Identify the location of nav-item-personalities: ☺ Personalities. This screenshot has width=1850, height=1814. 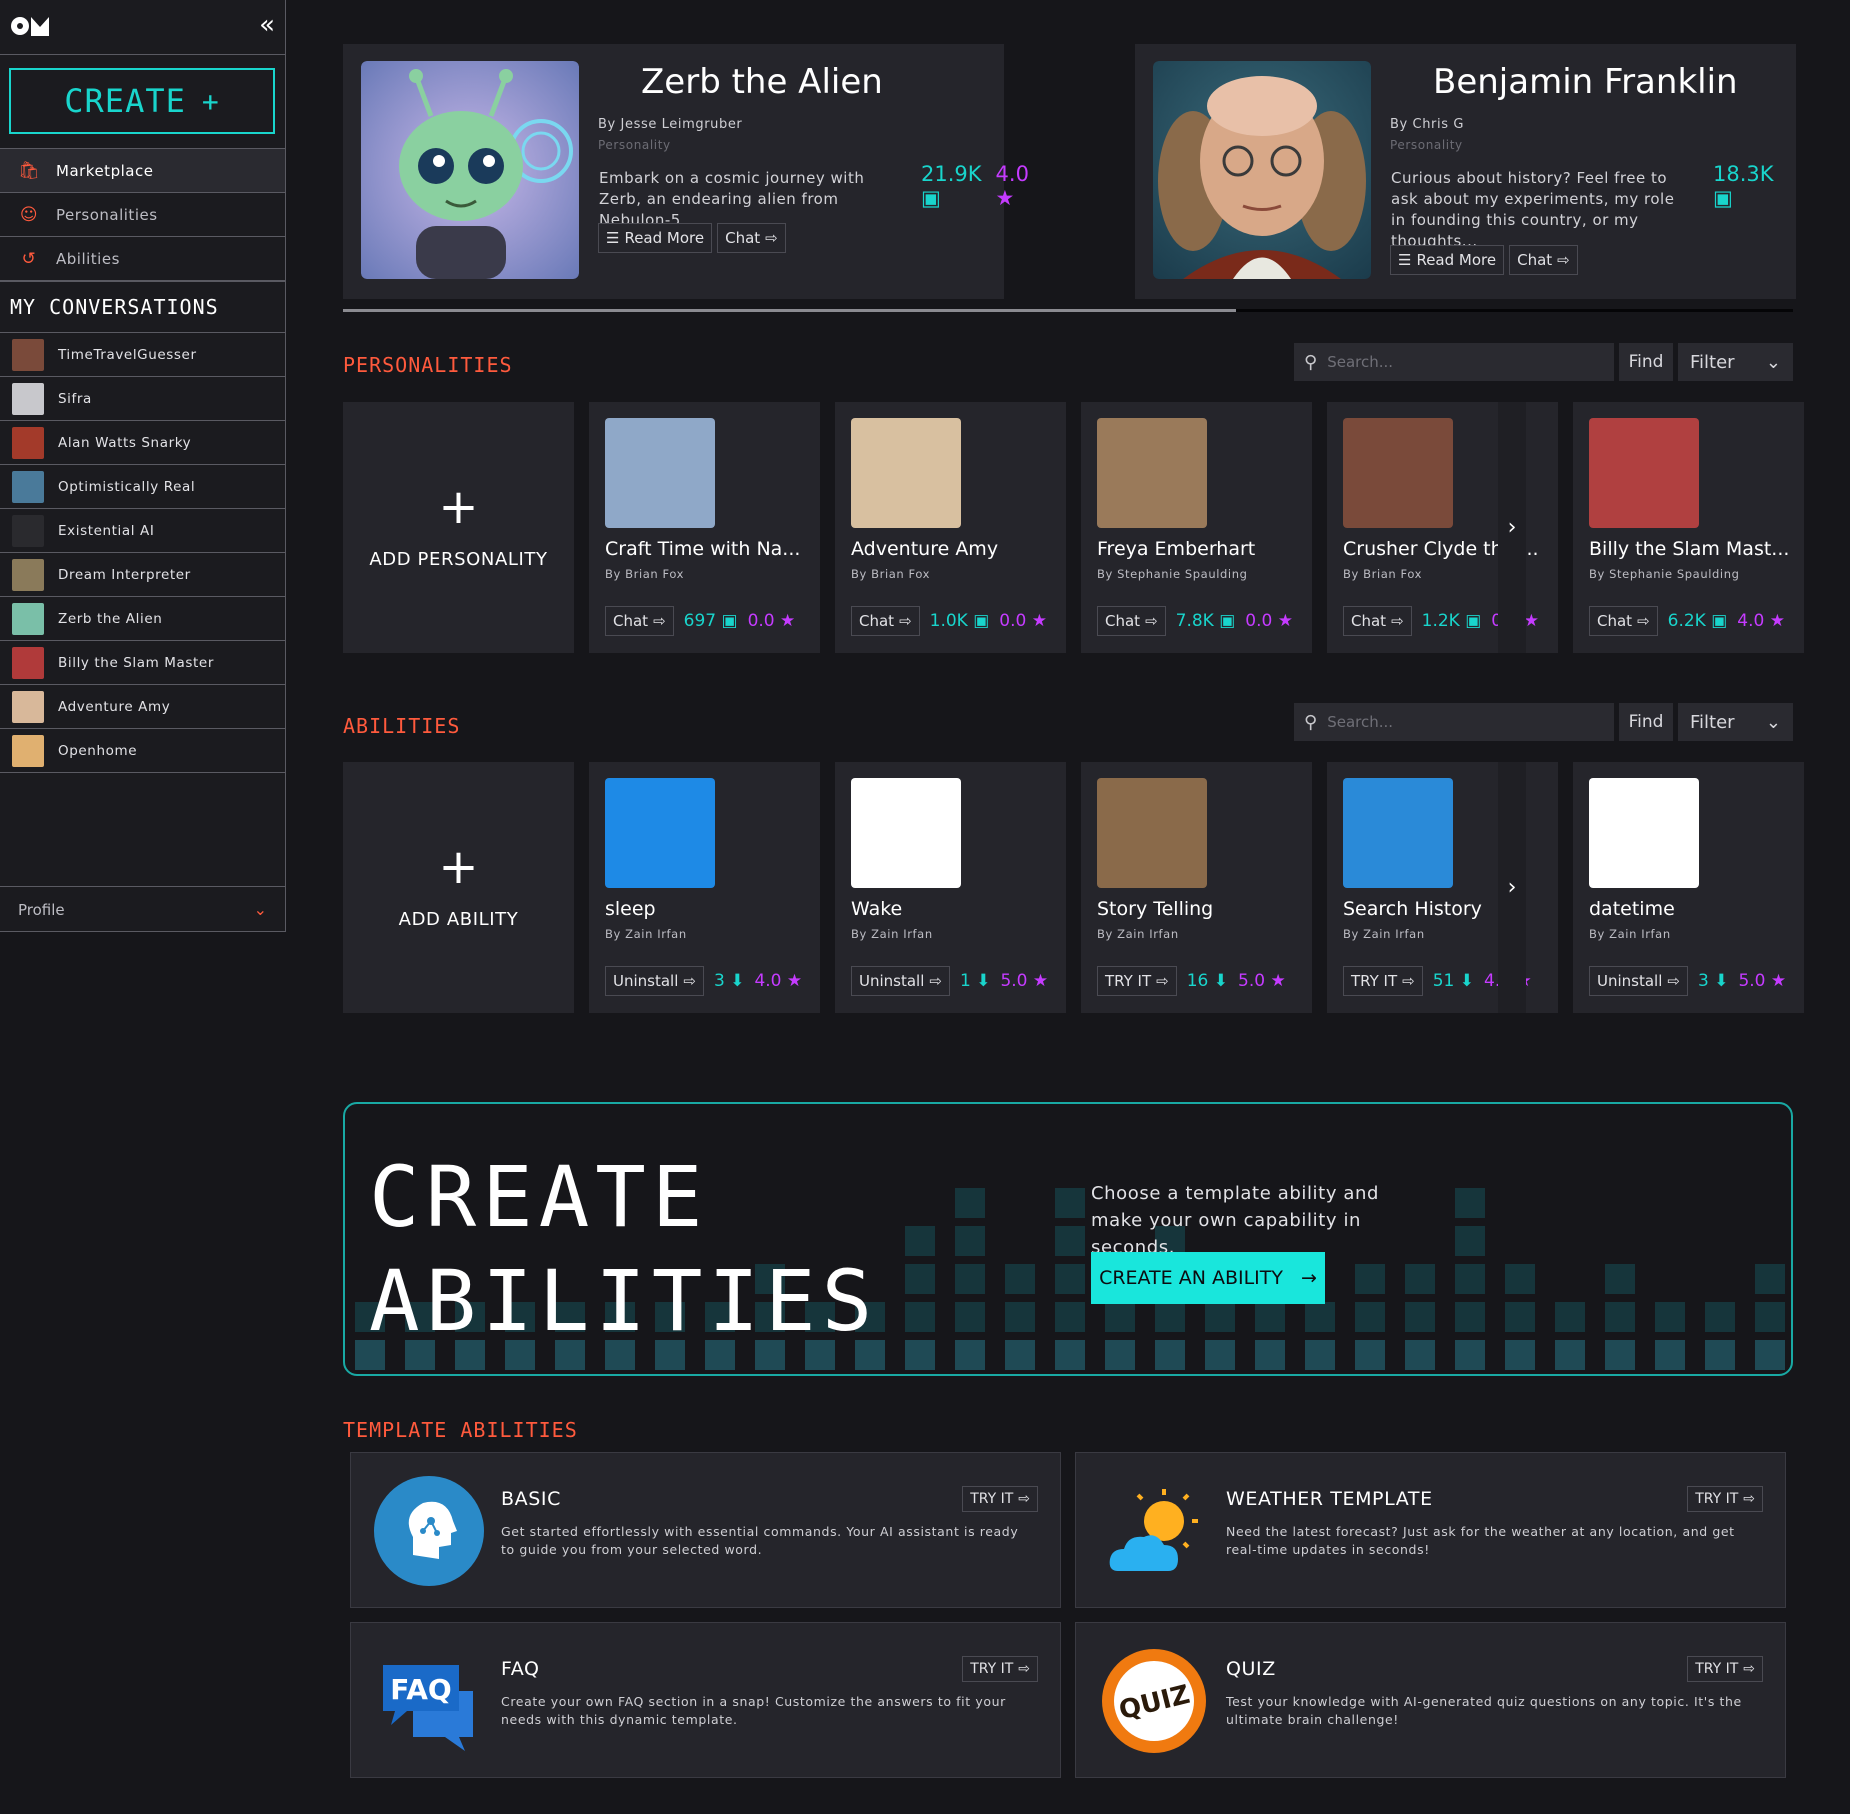
(142, 215).